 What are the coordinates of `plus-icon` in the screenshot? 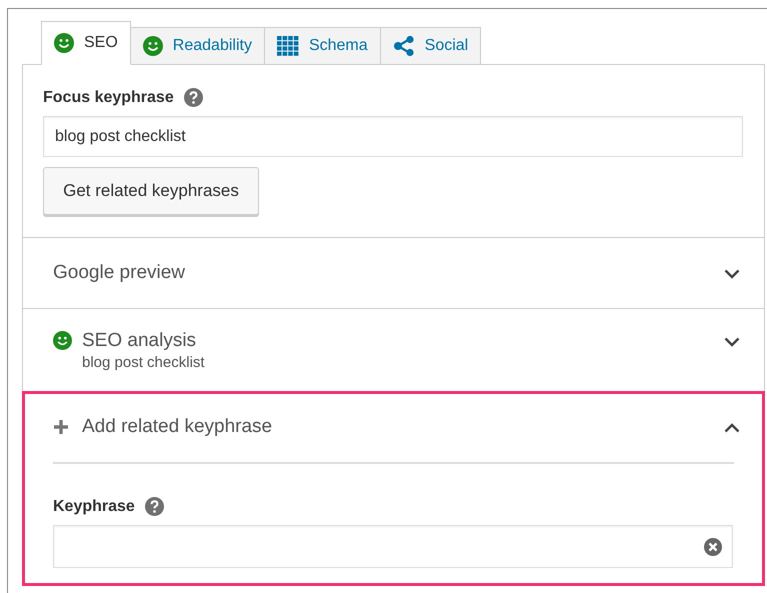 It's located at (61, 427).